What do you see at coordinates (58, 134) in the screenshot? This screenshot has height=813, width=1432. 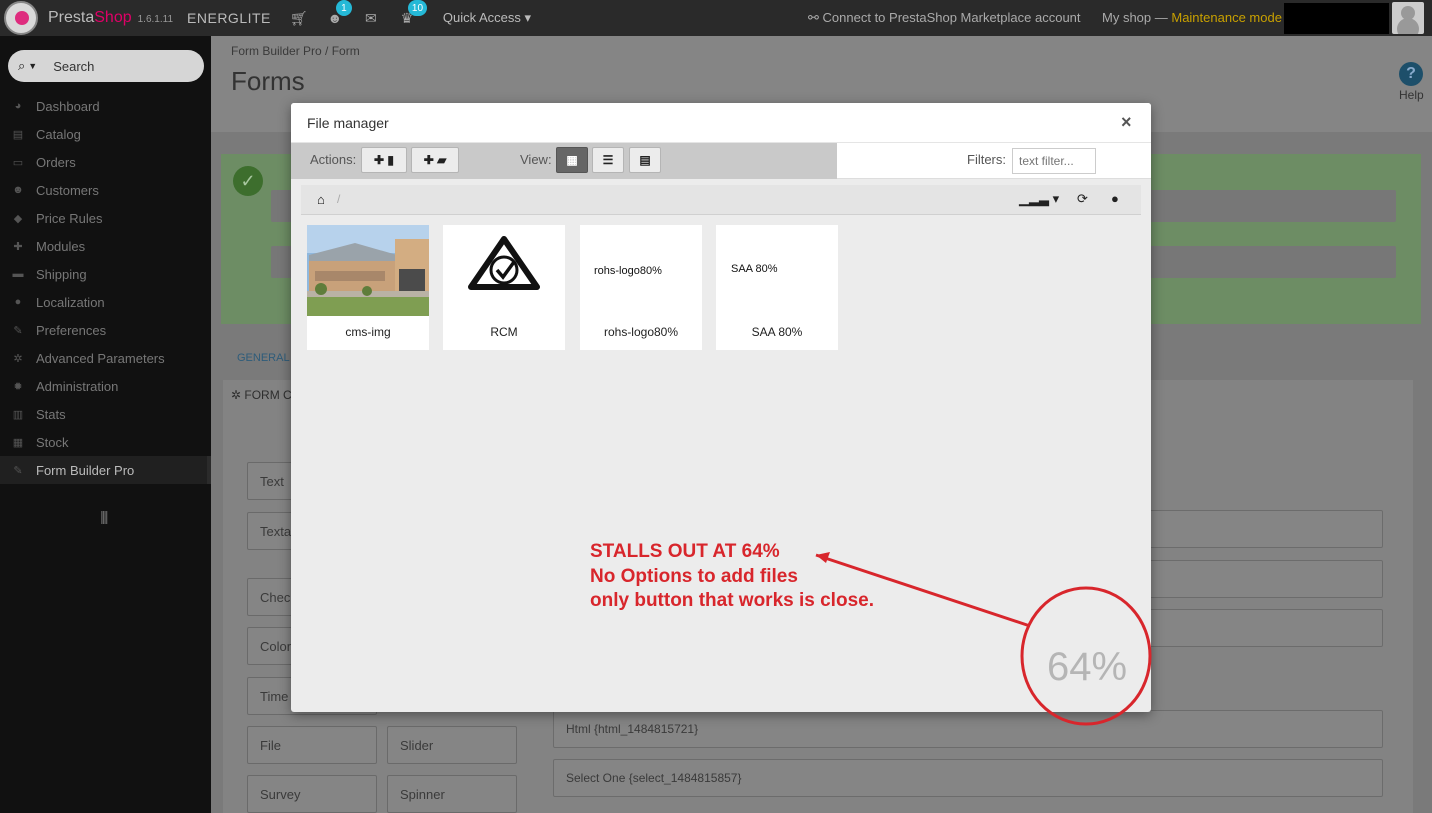 I see `sidebar-item-label: Catalog` at bounding box center [58, 134].